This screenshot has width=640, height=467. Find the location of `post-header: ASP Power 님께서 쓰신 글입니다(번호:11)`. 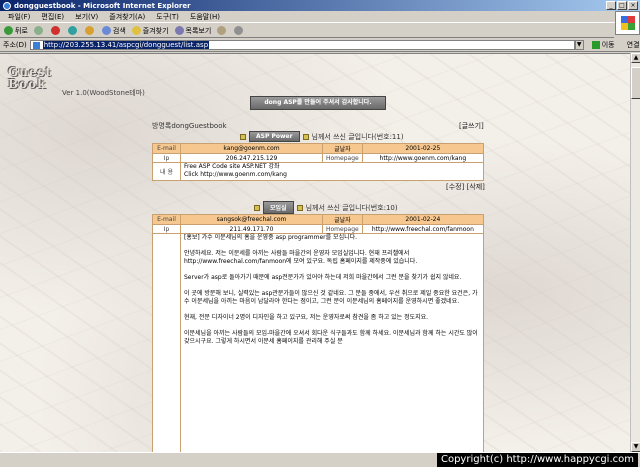

post-header: ASP Power 님께서 쓰신 글입니다(번호:11) is located at coordinates (322, 136).